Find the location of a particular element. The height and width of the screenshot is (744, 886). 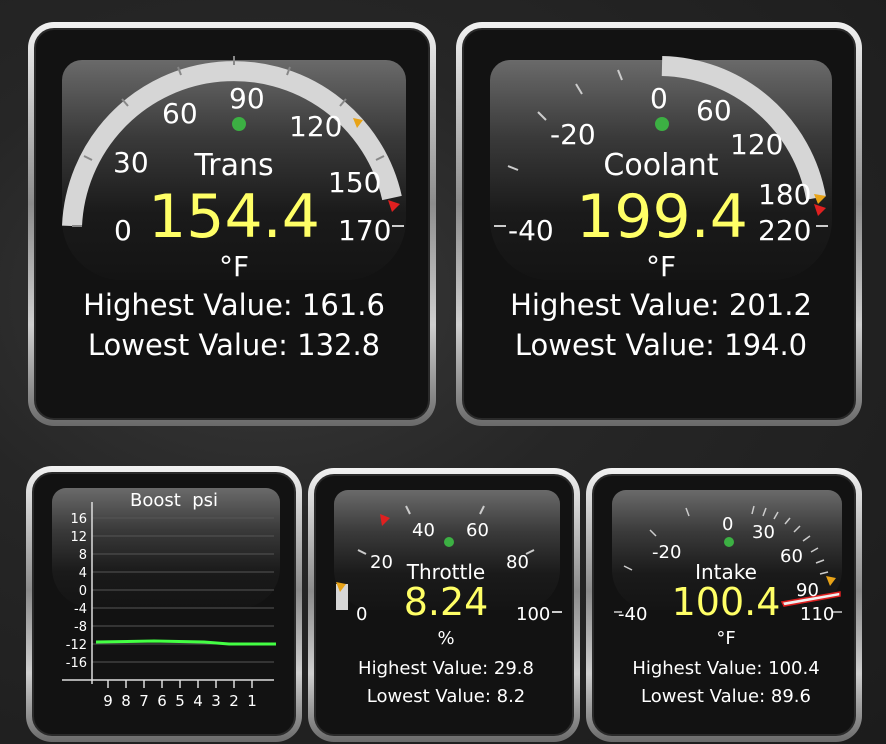

coolant-lowest-value: Lowest Value: 194.0 is located at coordinates (661, 345).